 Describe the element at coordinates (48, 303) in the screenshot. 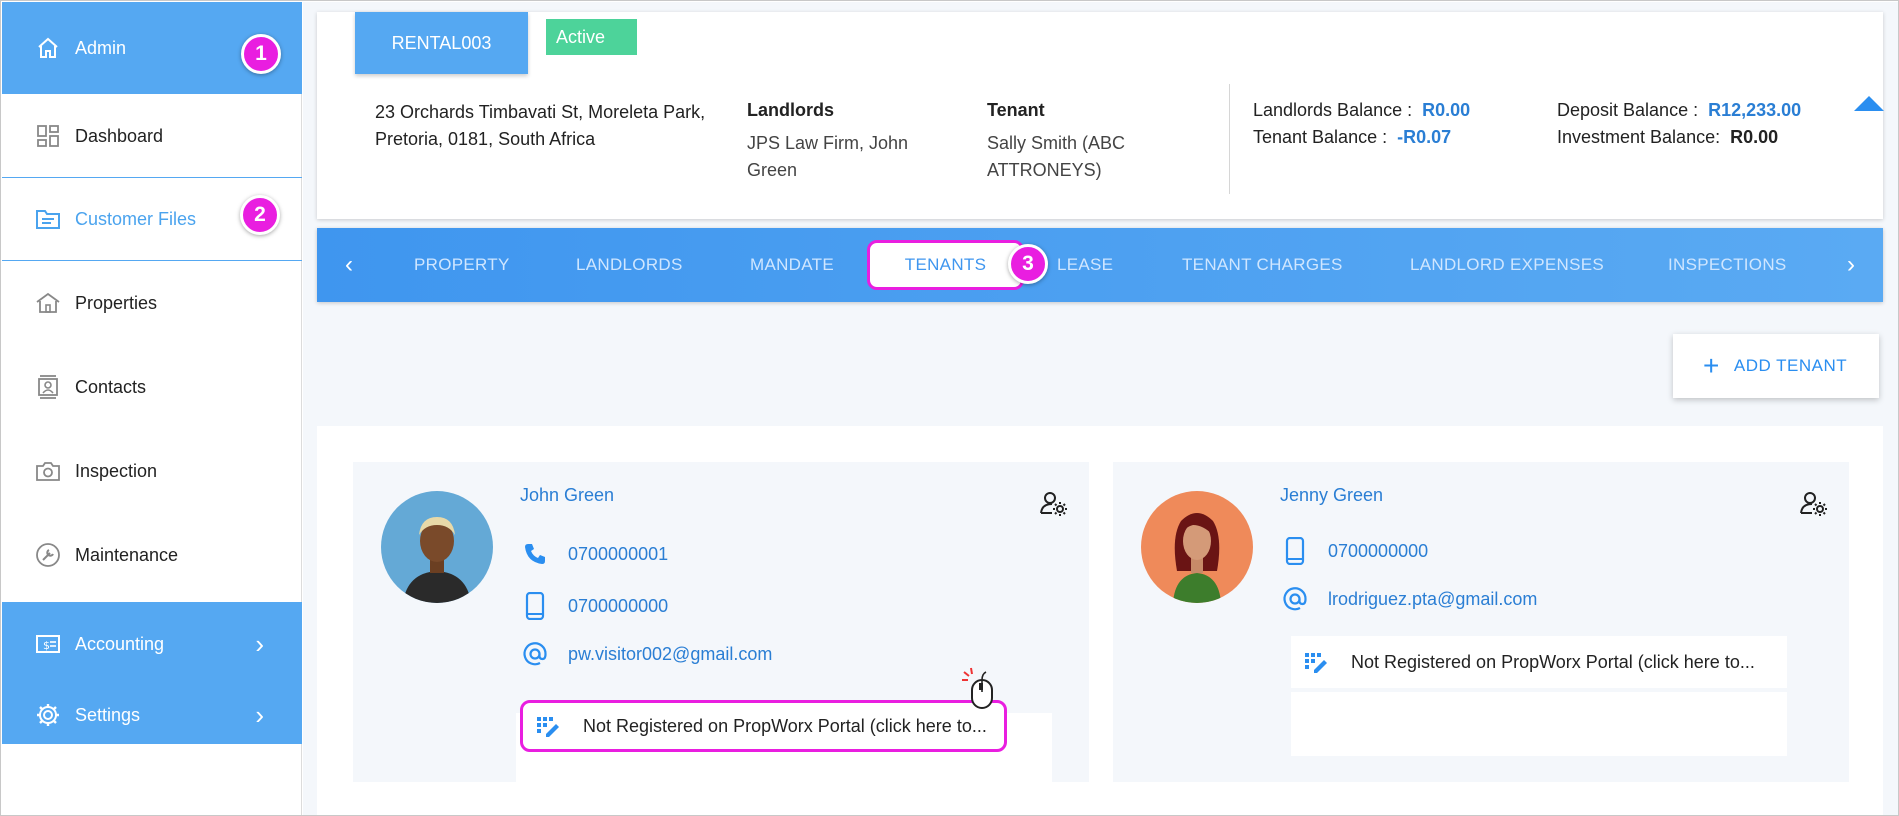

I see `house-icon` at that location.